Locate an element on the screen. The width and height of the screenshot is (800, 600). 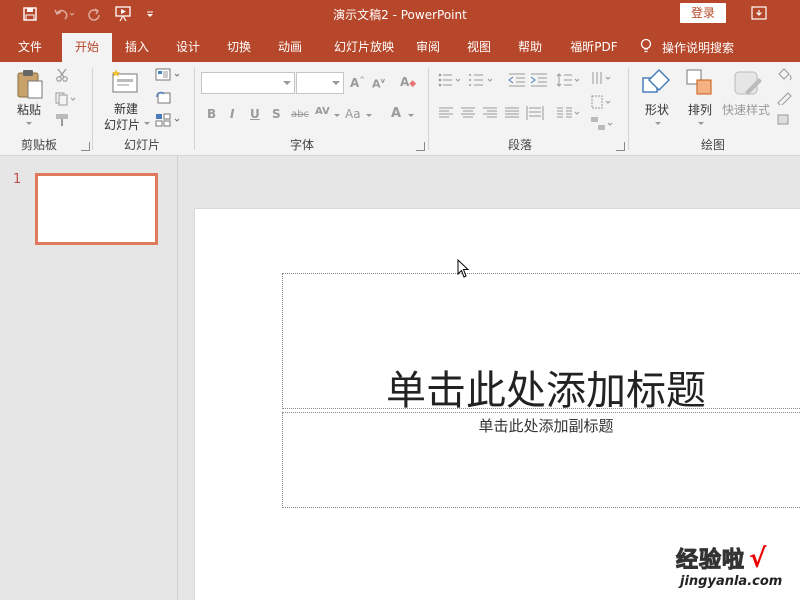
line-spacing-icon is located at coordinates (569, 81).